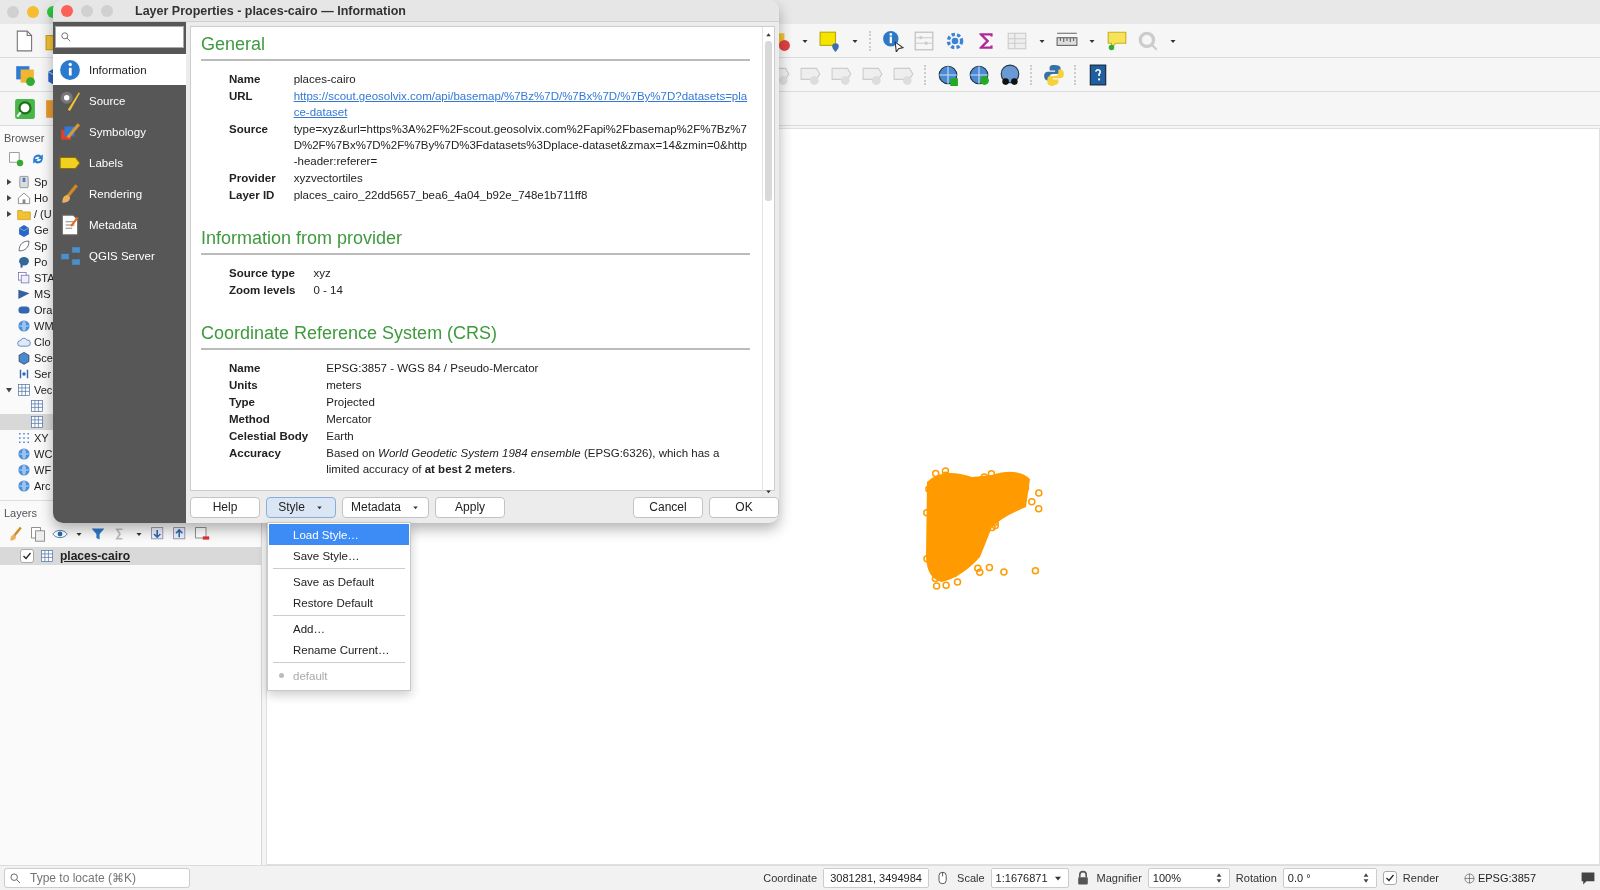 The width and height of the screenshot is (1600, 890). Describe the element at coordinates (325, 79) in the screenshot. I see `field-value: places-cairo` at that location.